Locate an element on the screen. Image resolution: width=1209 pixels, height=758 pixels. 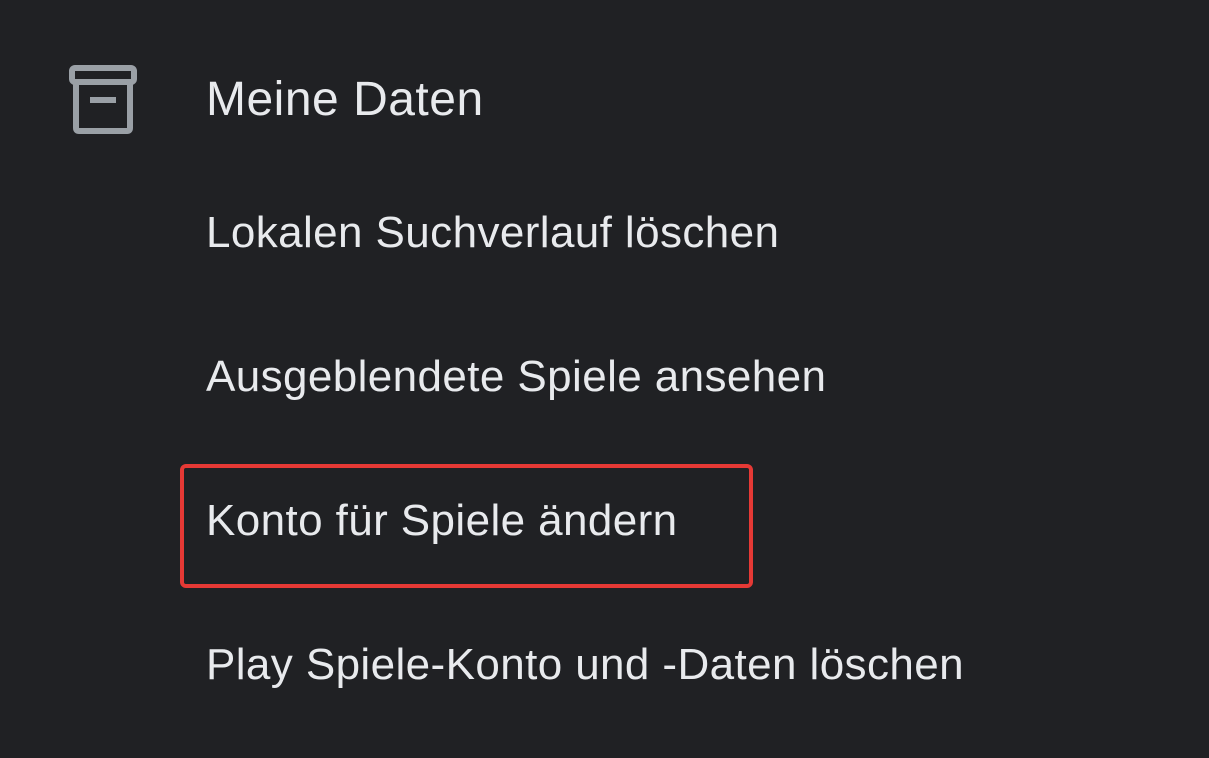
archive-icon is located at coordinates (103, 100).